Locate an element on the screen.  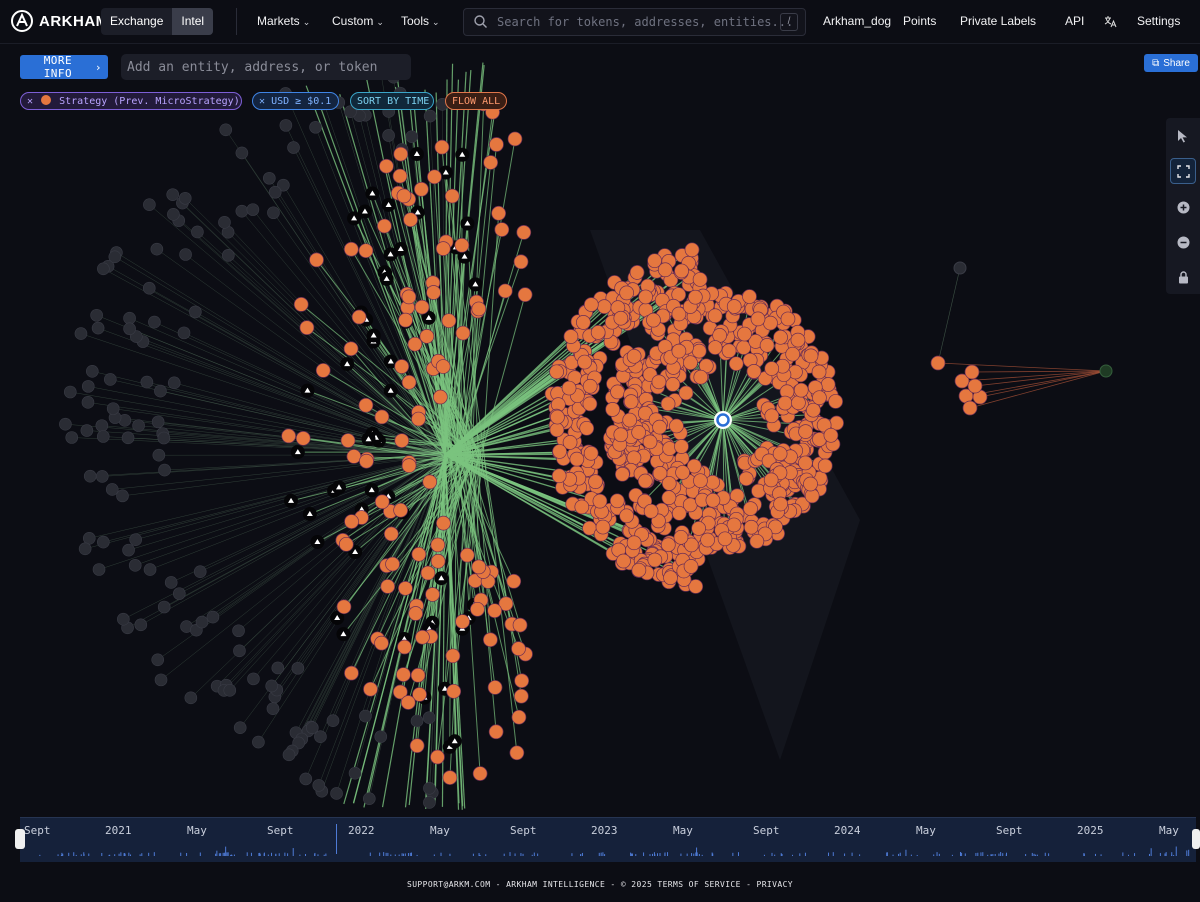
sort-by-time-chip: SORT BY TIME is located at coordinates (392, 101).